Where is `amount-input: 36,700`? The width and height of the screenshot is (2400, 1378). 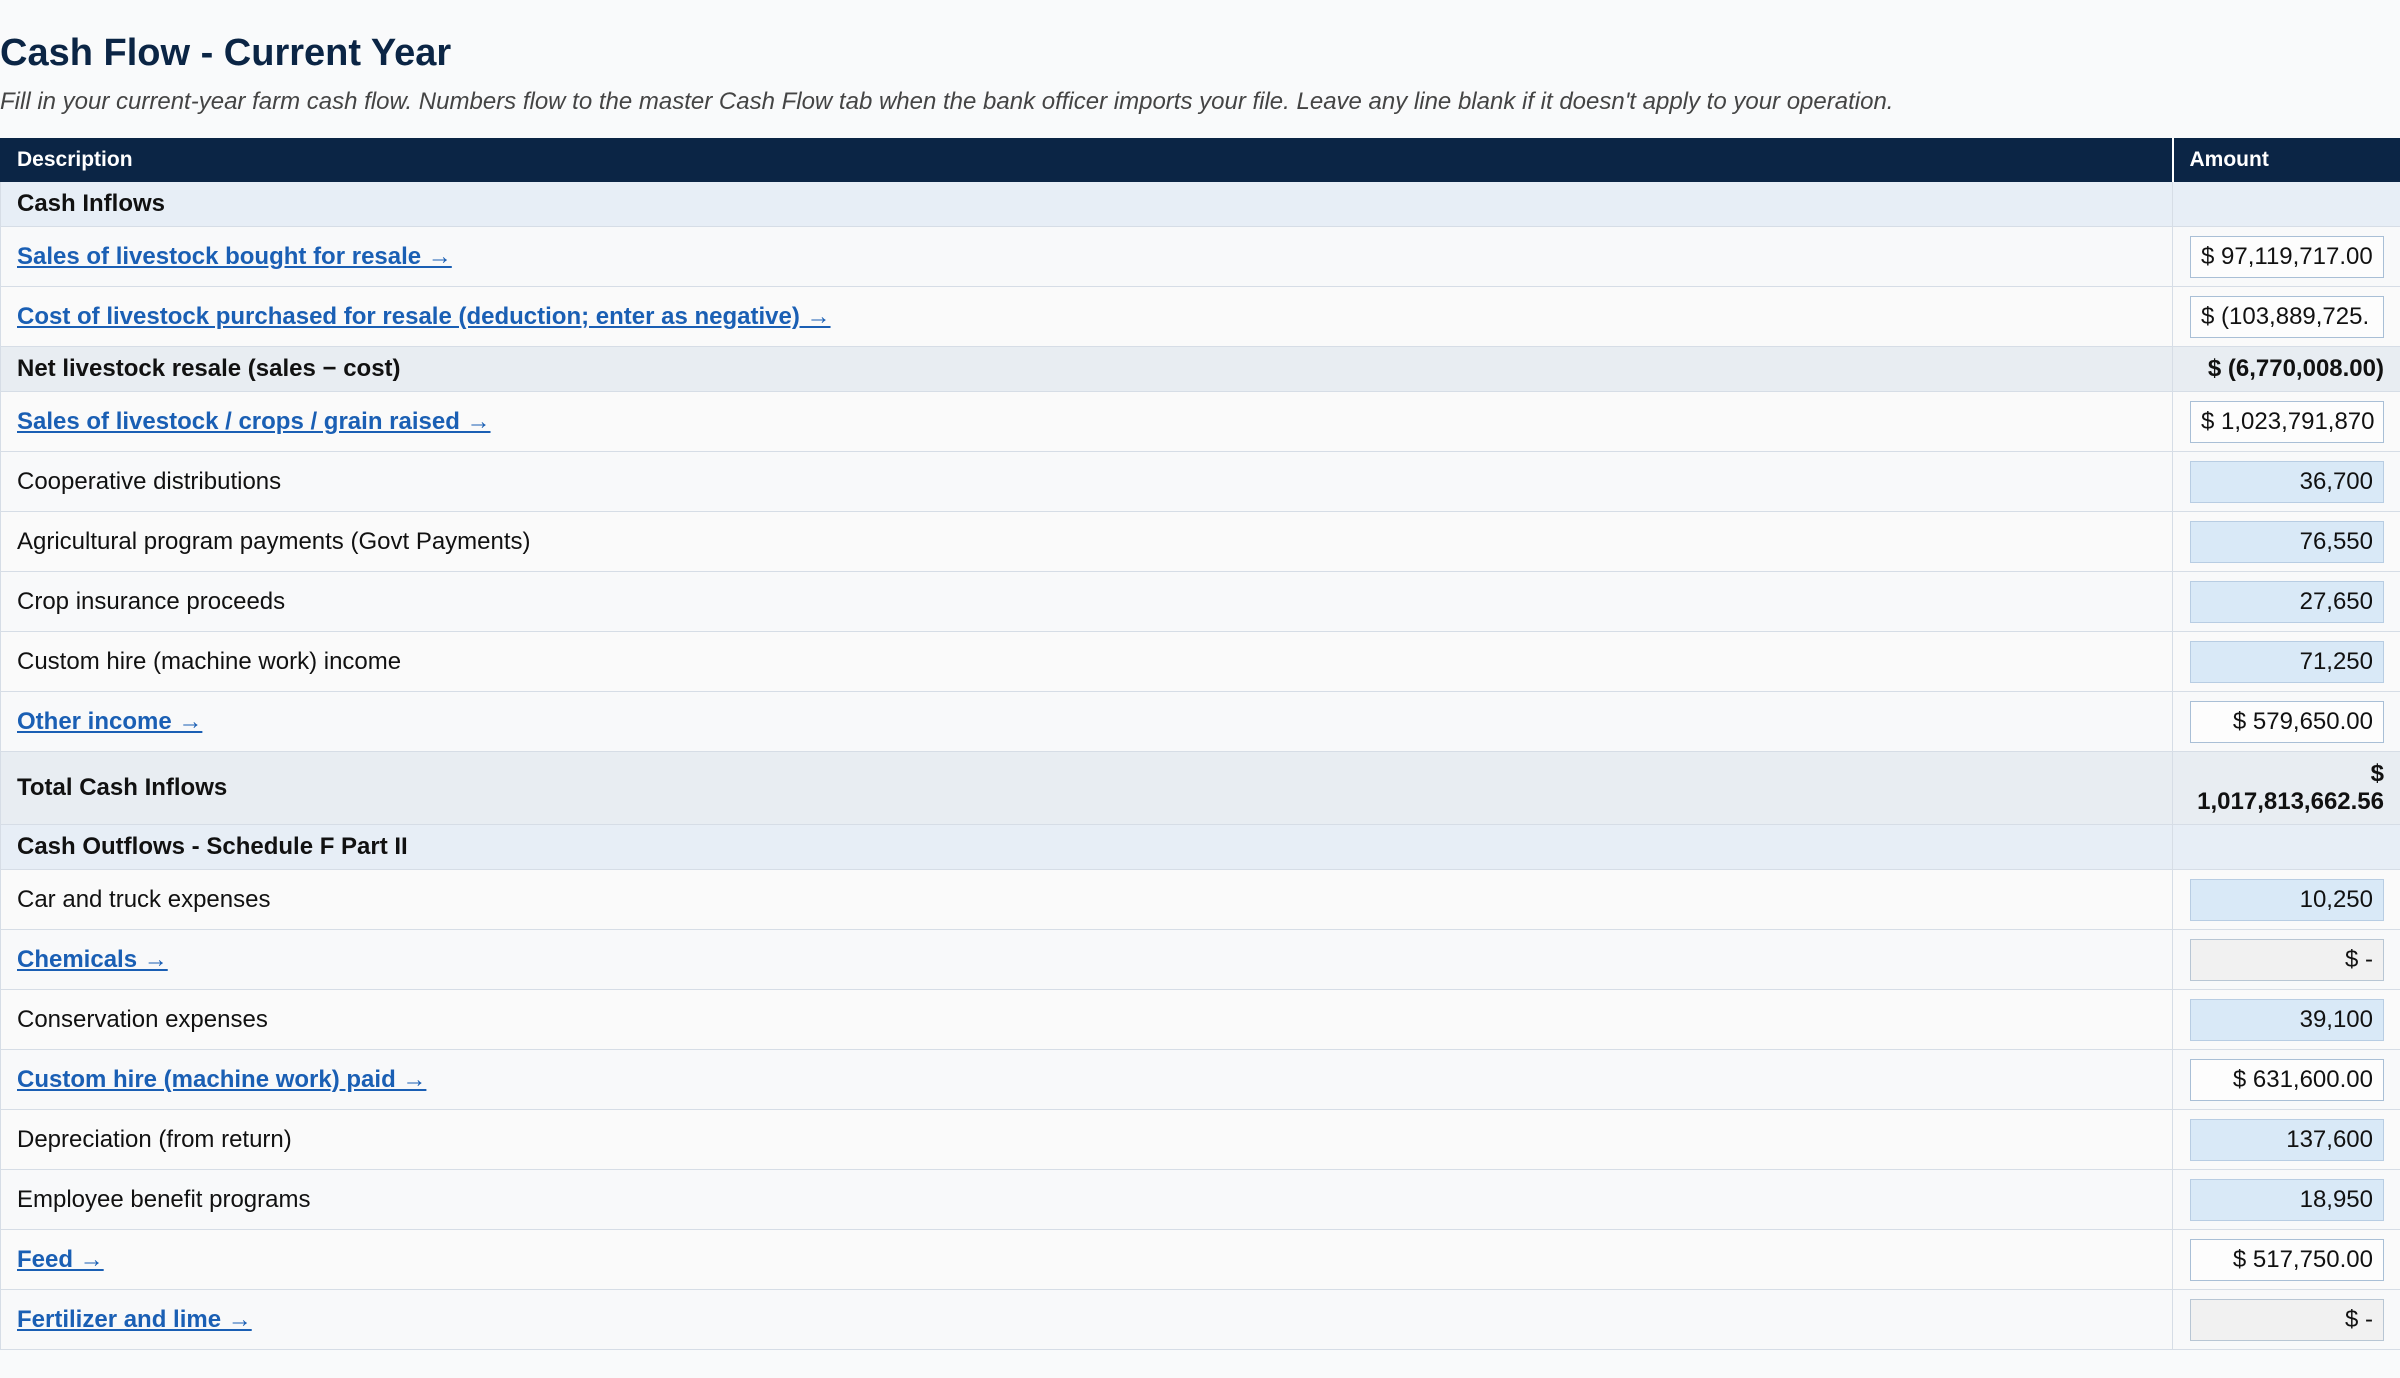 amount-input: 36,700 is located at coordinates (2287, 481).